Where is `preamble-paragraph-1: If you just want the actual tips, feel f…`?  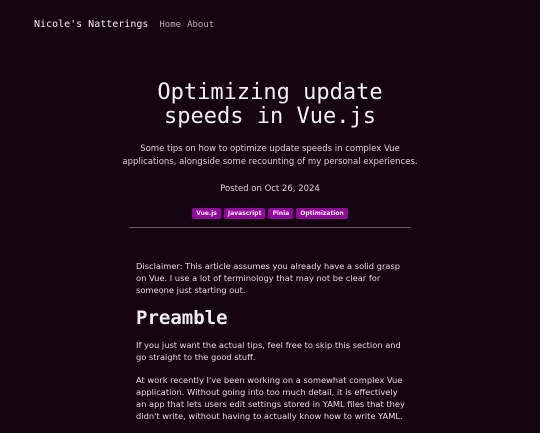
preamble-paragraph-1: If you just want the actual tips, feel f… is located at coordinates (268, 351).